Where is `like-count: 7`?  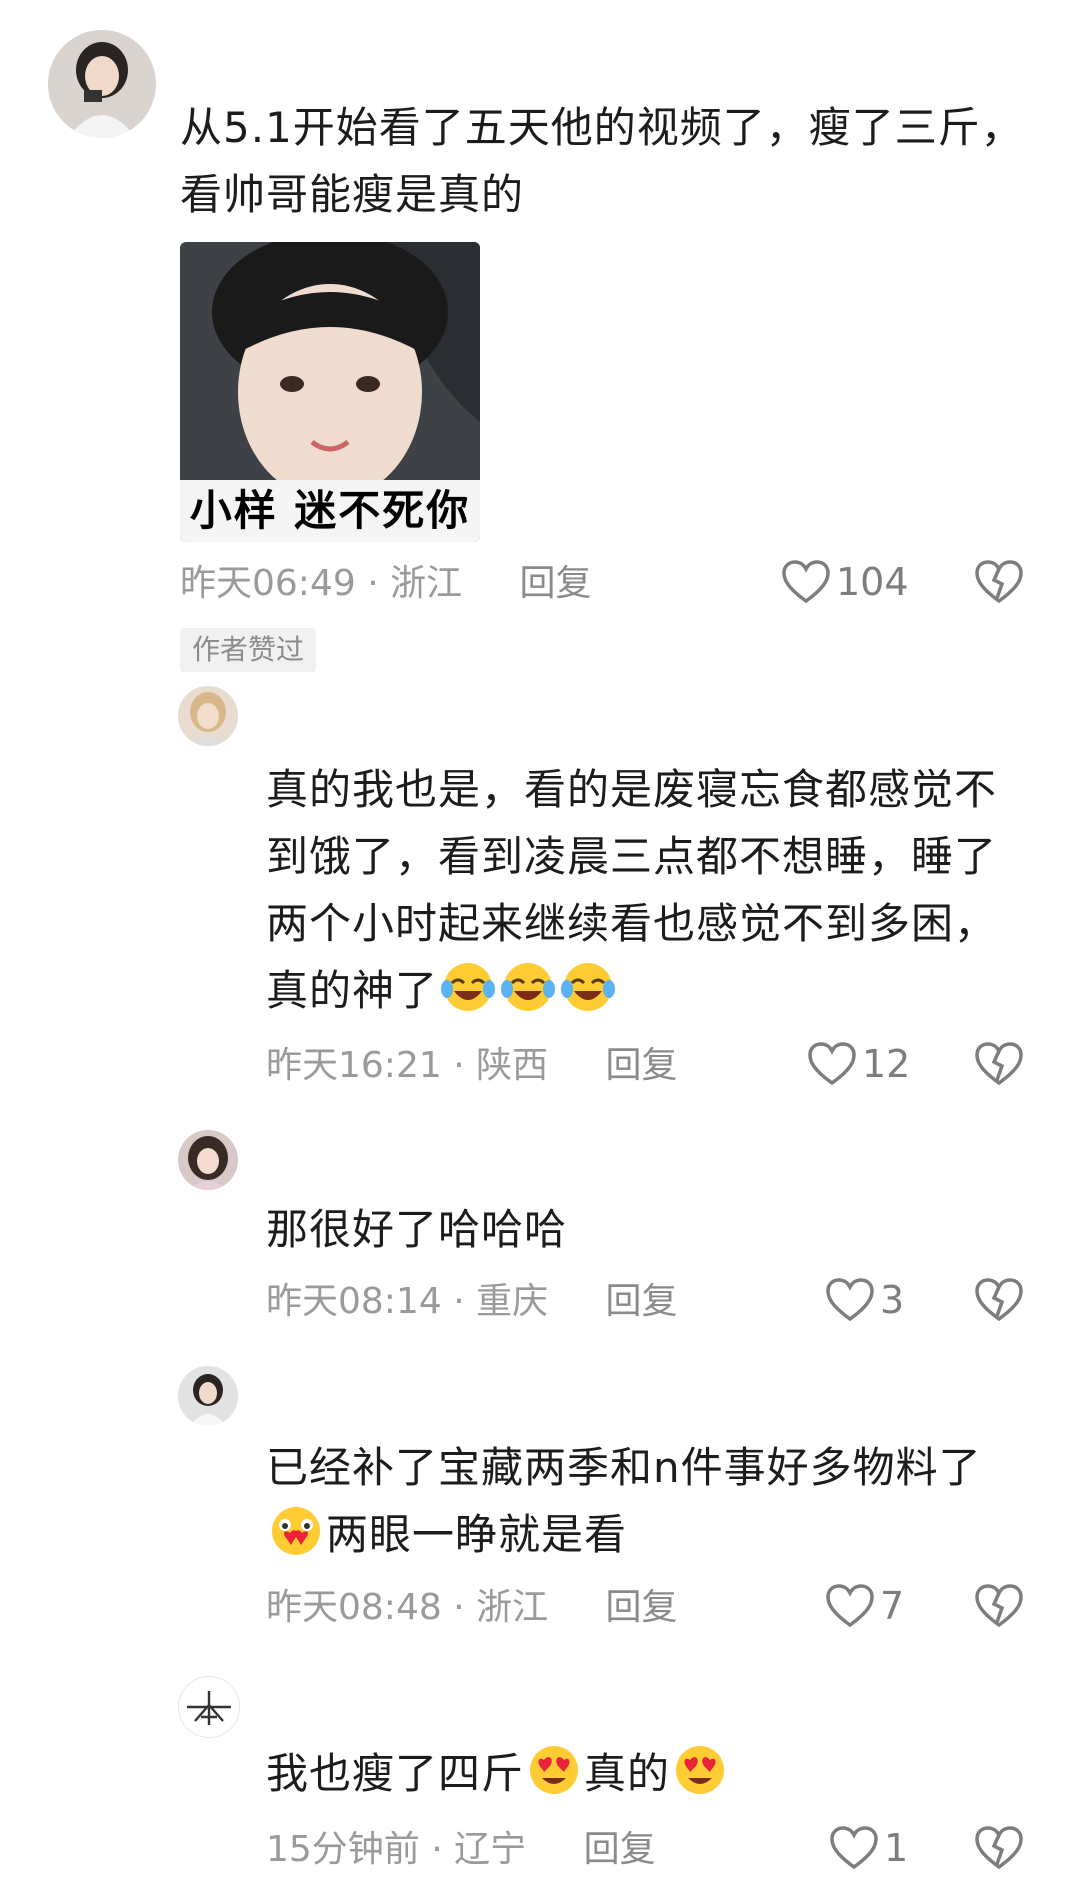
like-count: 7 is located at coordinates (892, 1606).